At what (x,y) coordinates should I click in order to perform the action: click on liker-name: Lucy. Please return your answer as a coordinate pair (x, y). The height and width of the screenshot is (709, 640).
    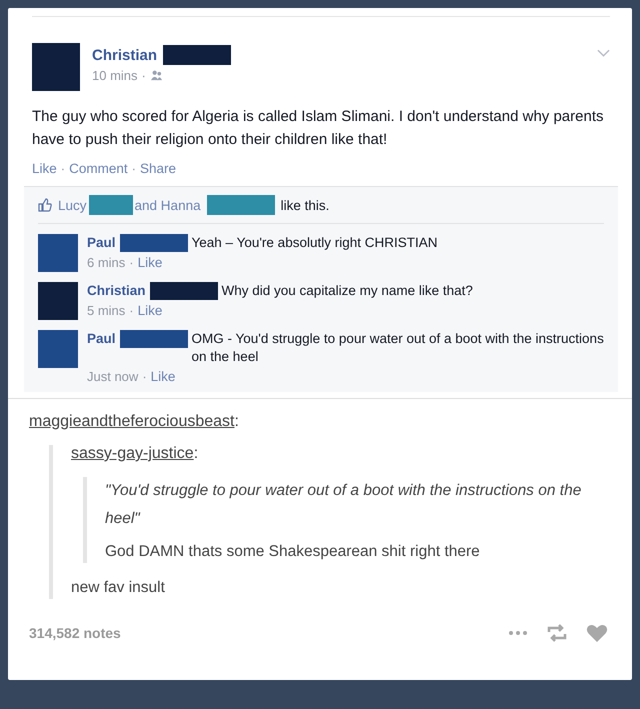
    Looking at the image, I should click on (72, 205).